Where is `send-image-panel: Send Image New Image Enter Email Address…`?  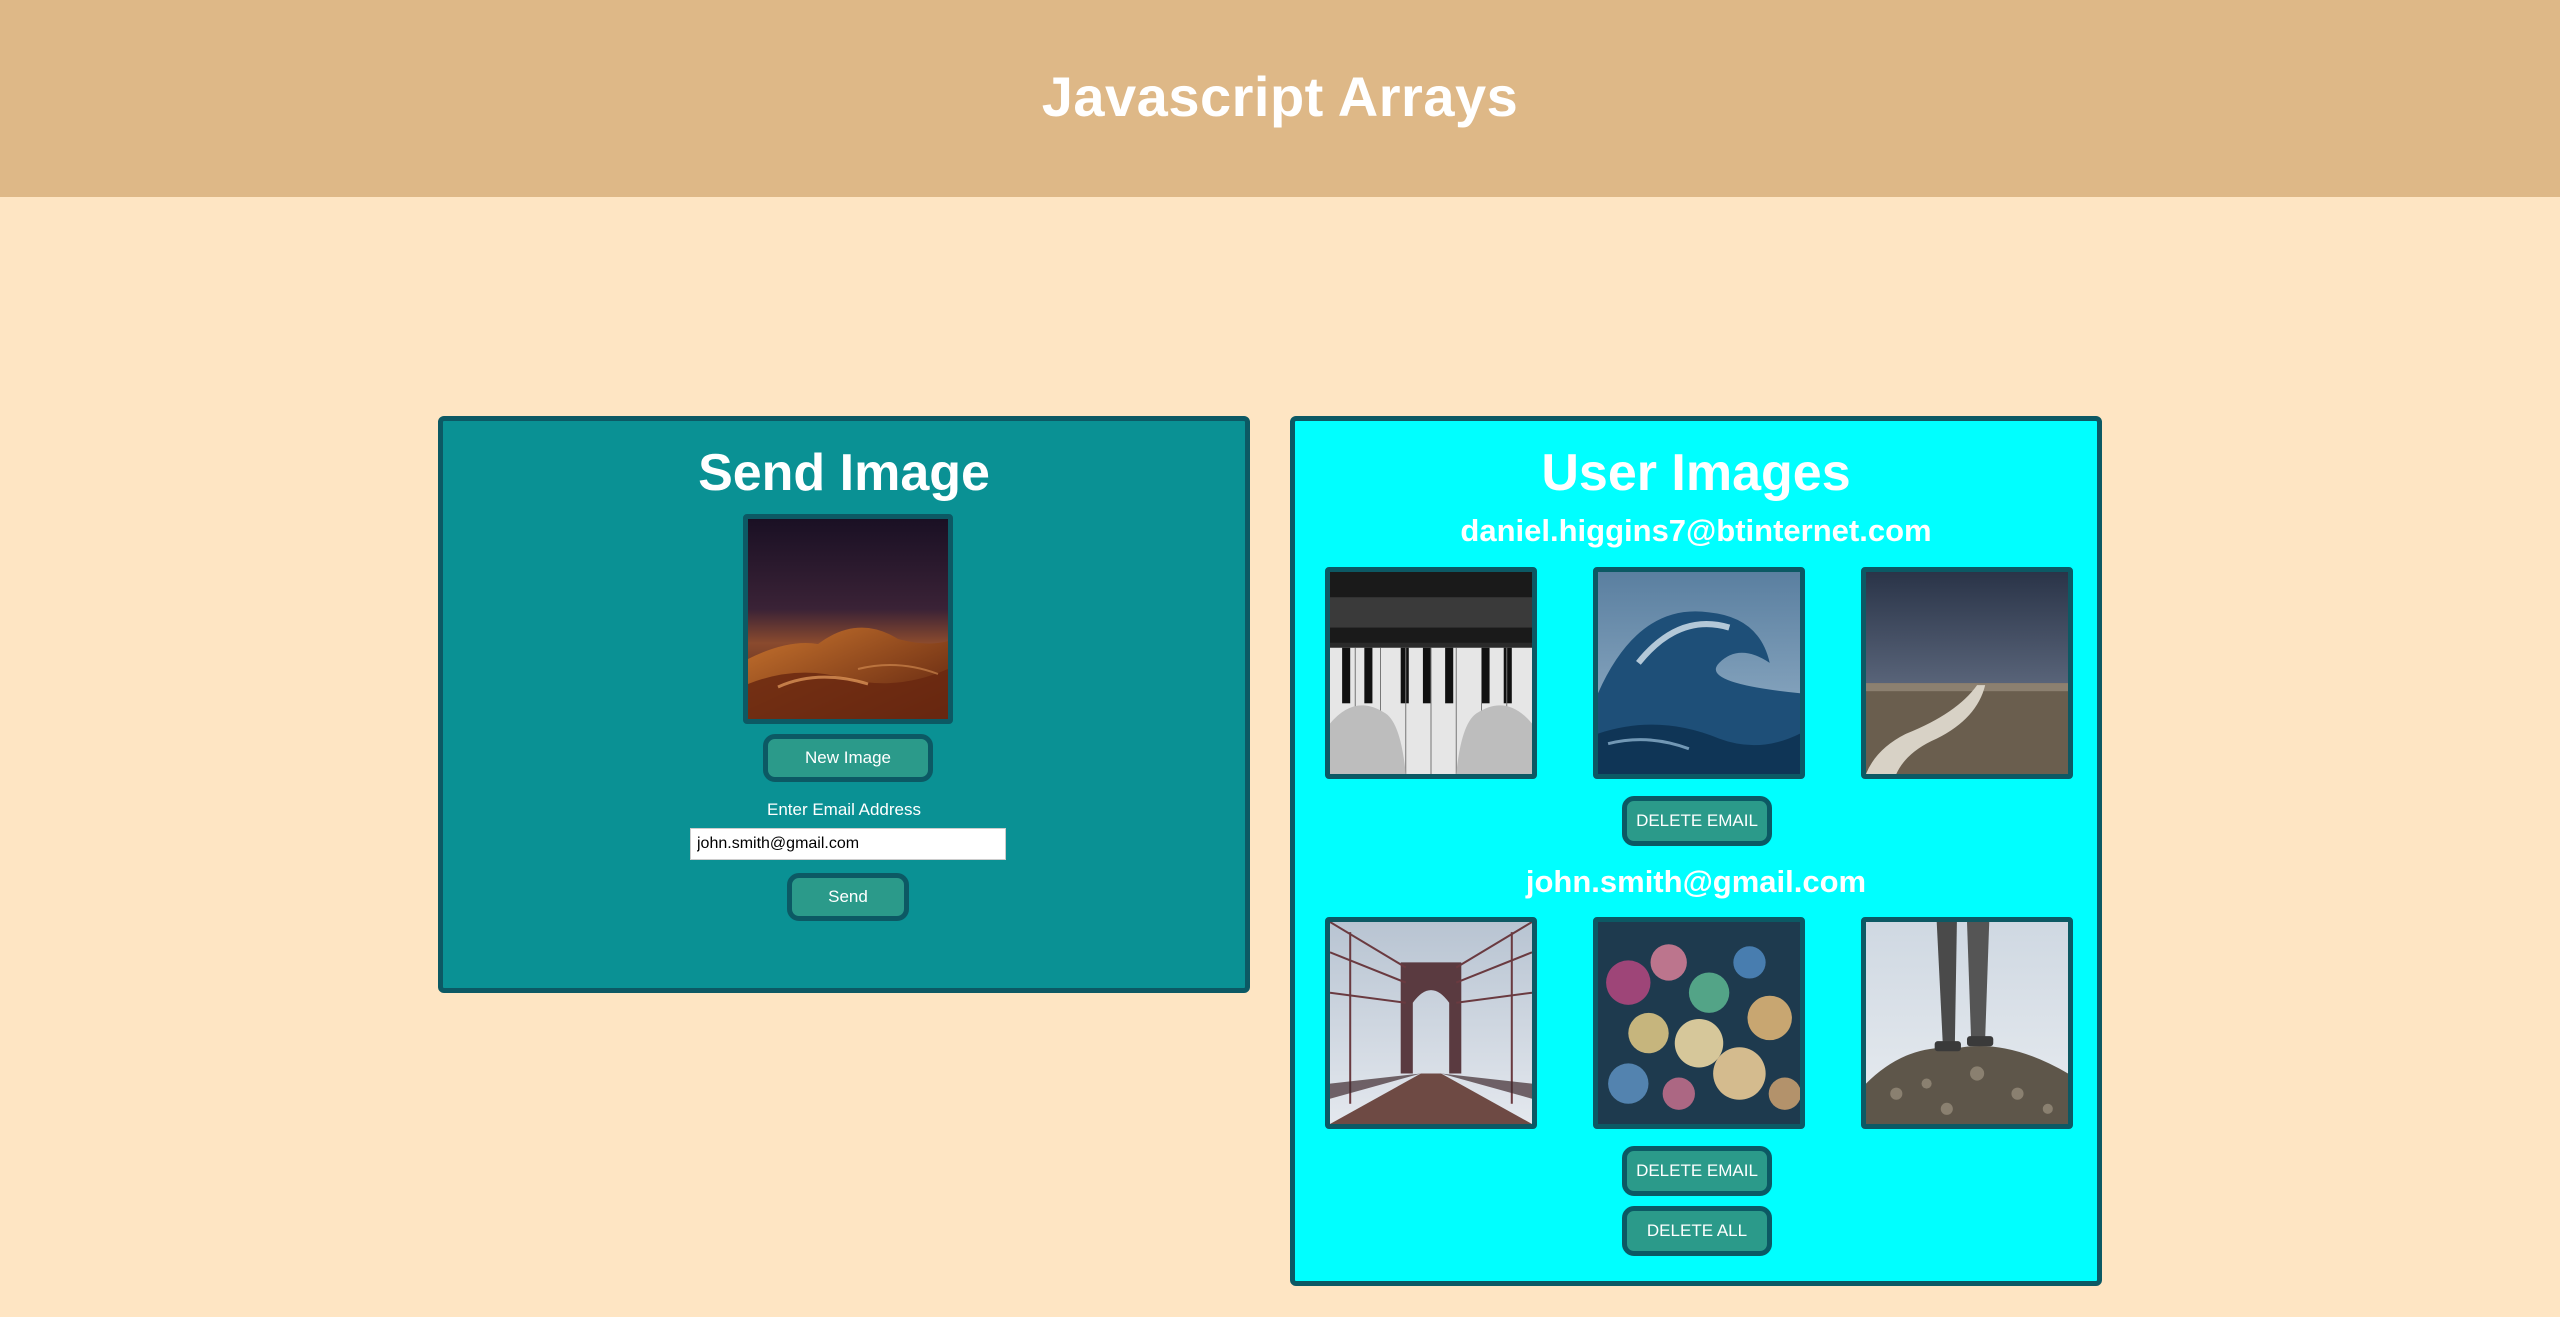
send-image-panel: Send Image New Image Enter Email Address… is located at coordinates (844, 704).